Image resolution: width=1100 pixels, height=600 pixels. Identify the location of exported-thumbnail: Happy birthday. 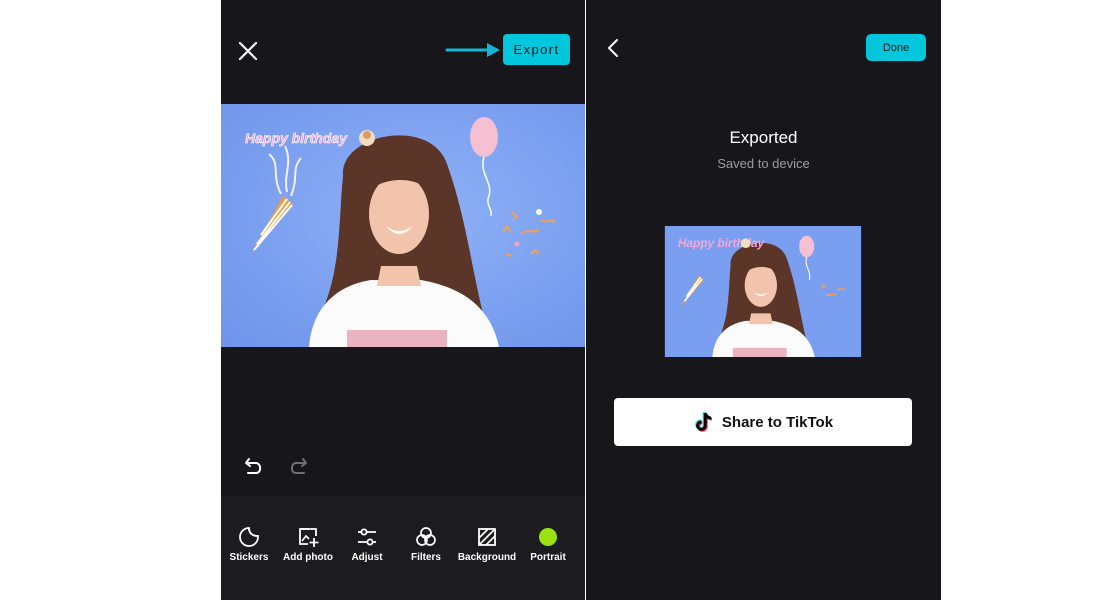
(763, 291).